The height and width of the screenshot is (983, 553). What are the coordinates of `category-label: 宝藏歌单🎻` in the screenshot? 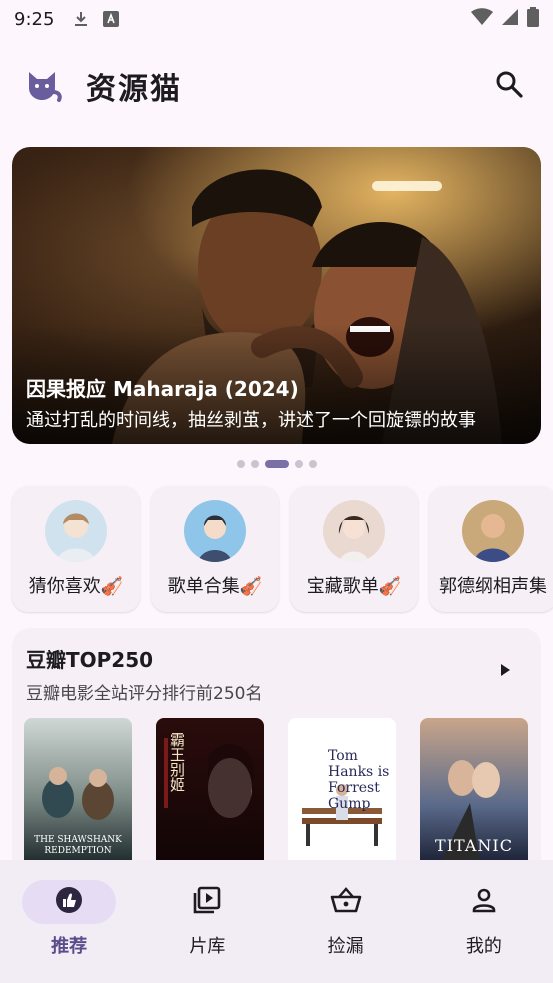 It's located at (354, 586).